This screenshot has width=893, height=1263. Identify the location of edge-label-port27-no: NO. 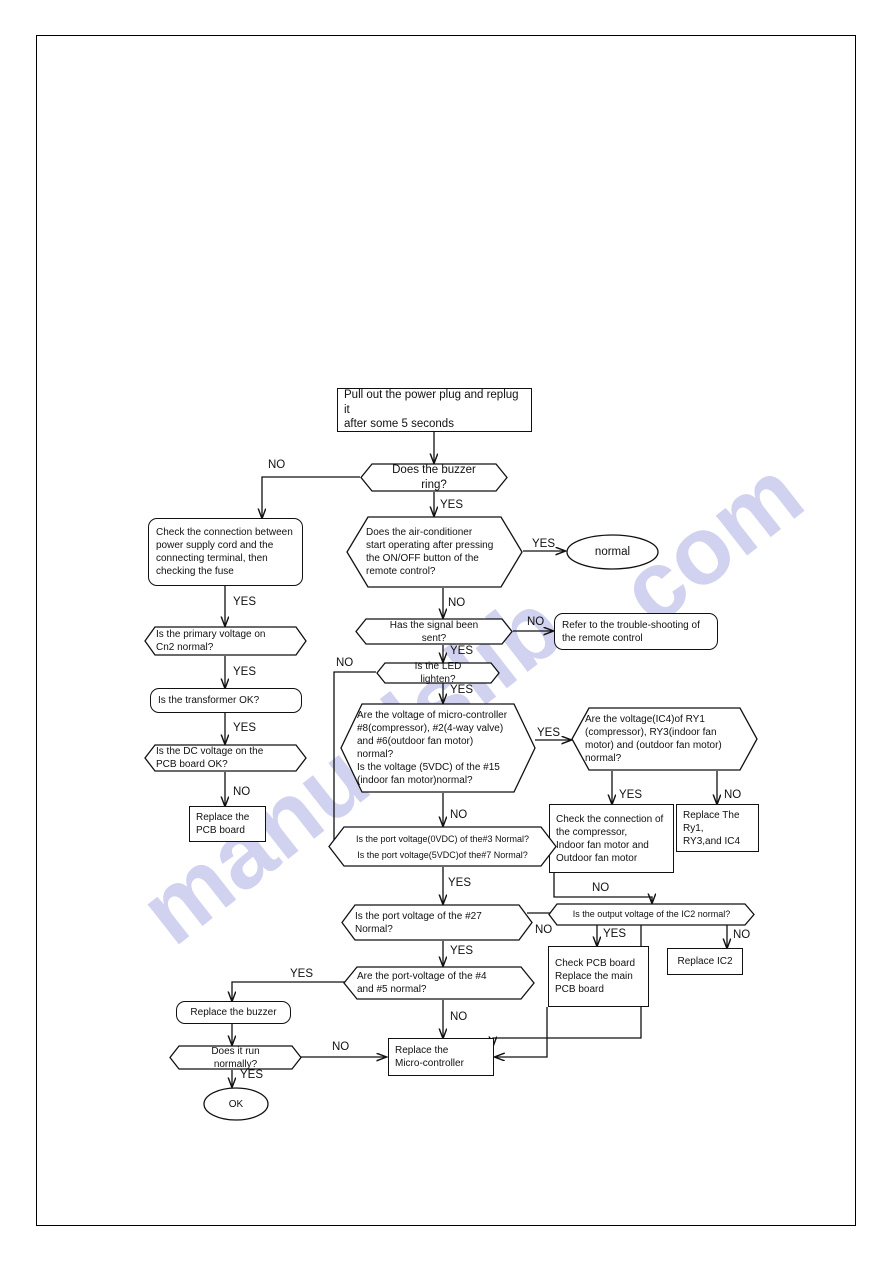
(544, 930).